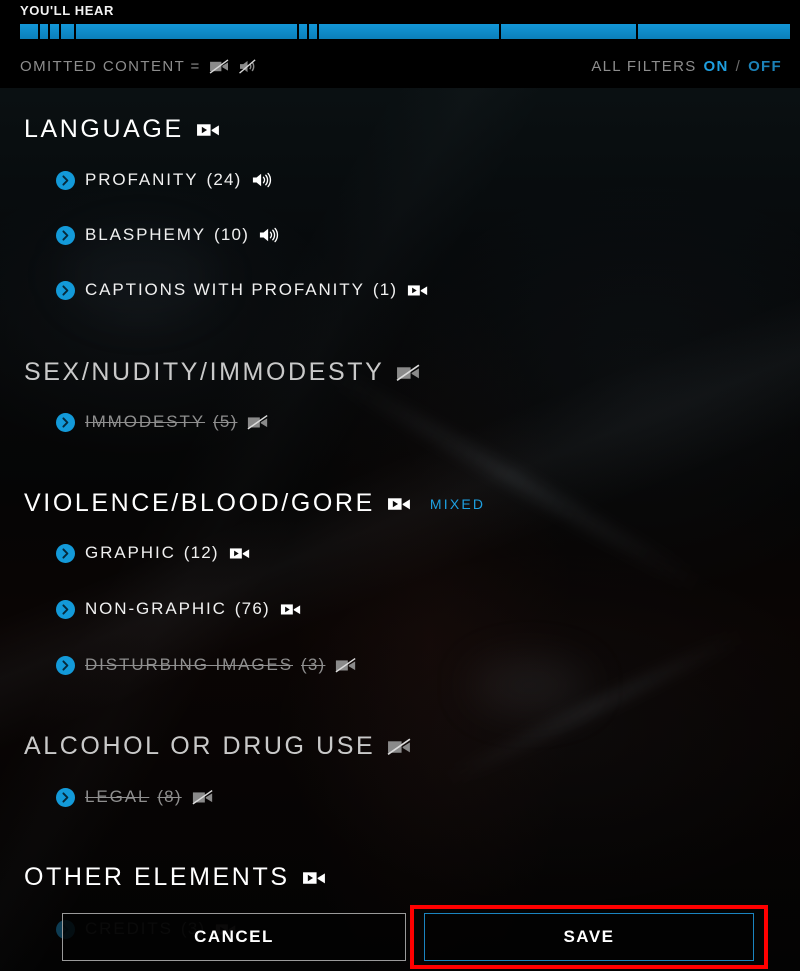 The height and width of the screenshot is (971, 800). I want to click on category-title: VIOLENCE/BLOOD/GORE, so click(199, 503).